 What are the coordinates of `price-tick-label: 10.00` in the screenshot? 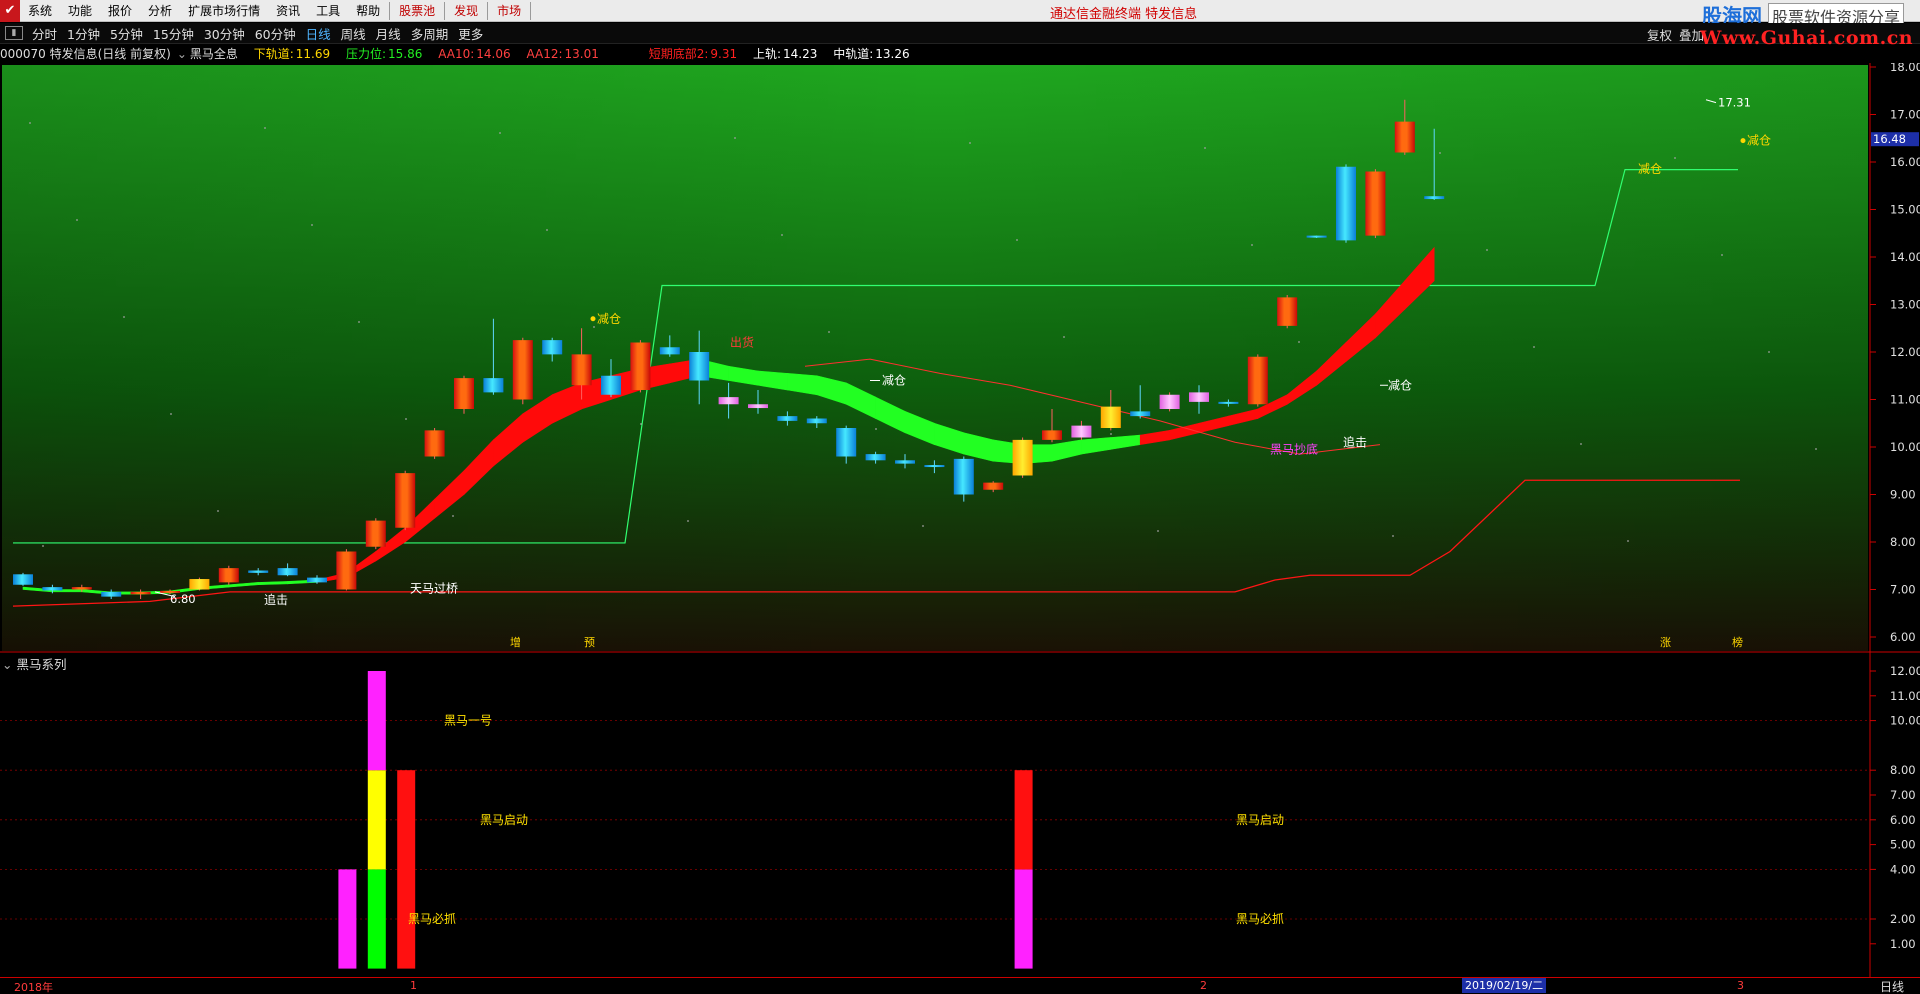 It's located at (1905, 447).